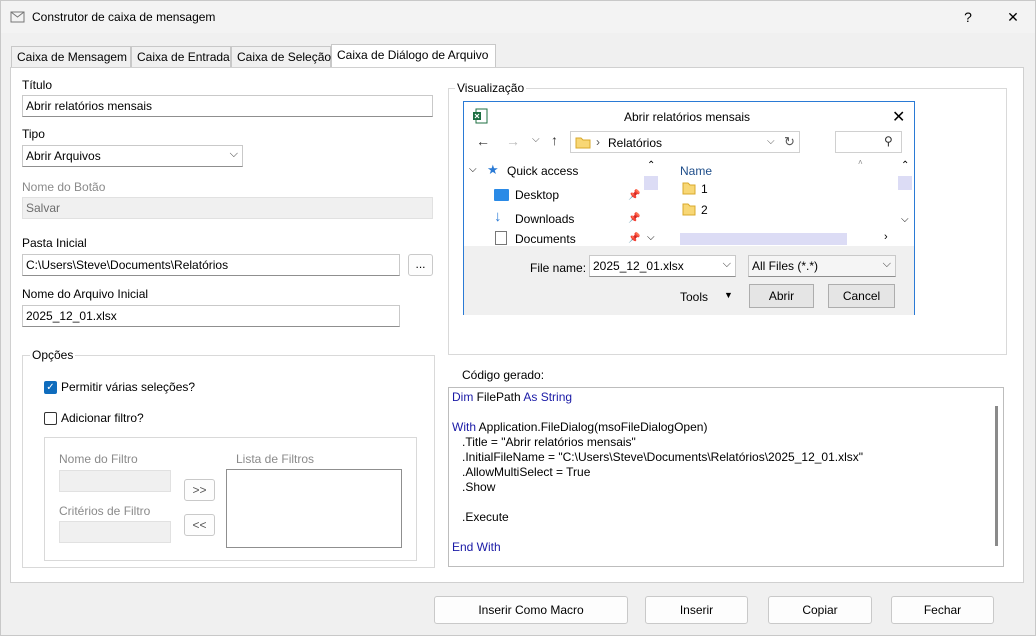  I want to click on botao-label: Nome do Botão, so click(64, 187).